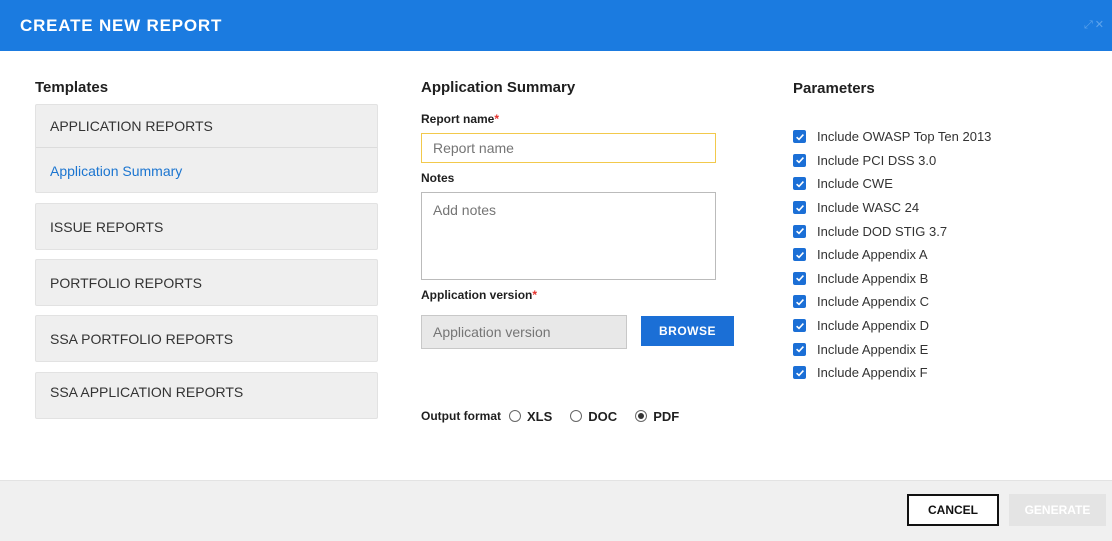  What do you see at coordinates (904, 137) in the screenshot?
I see `parameter-label: Include OWASP Top Ten 2013` at bounding box center [904, 137].